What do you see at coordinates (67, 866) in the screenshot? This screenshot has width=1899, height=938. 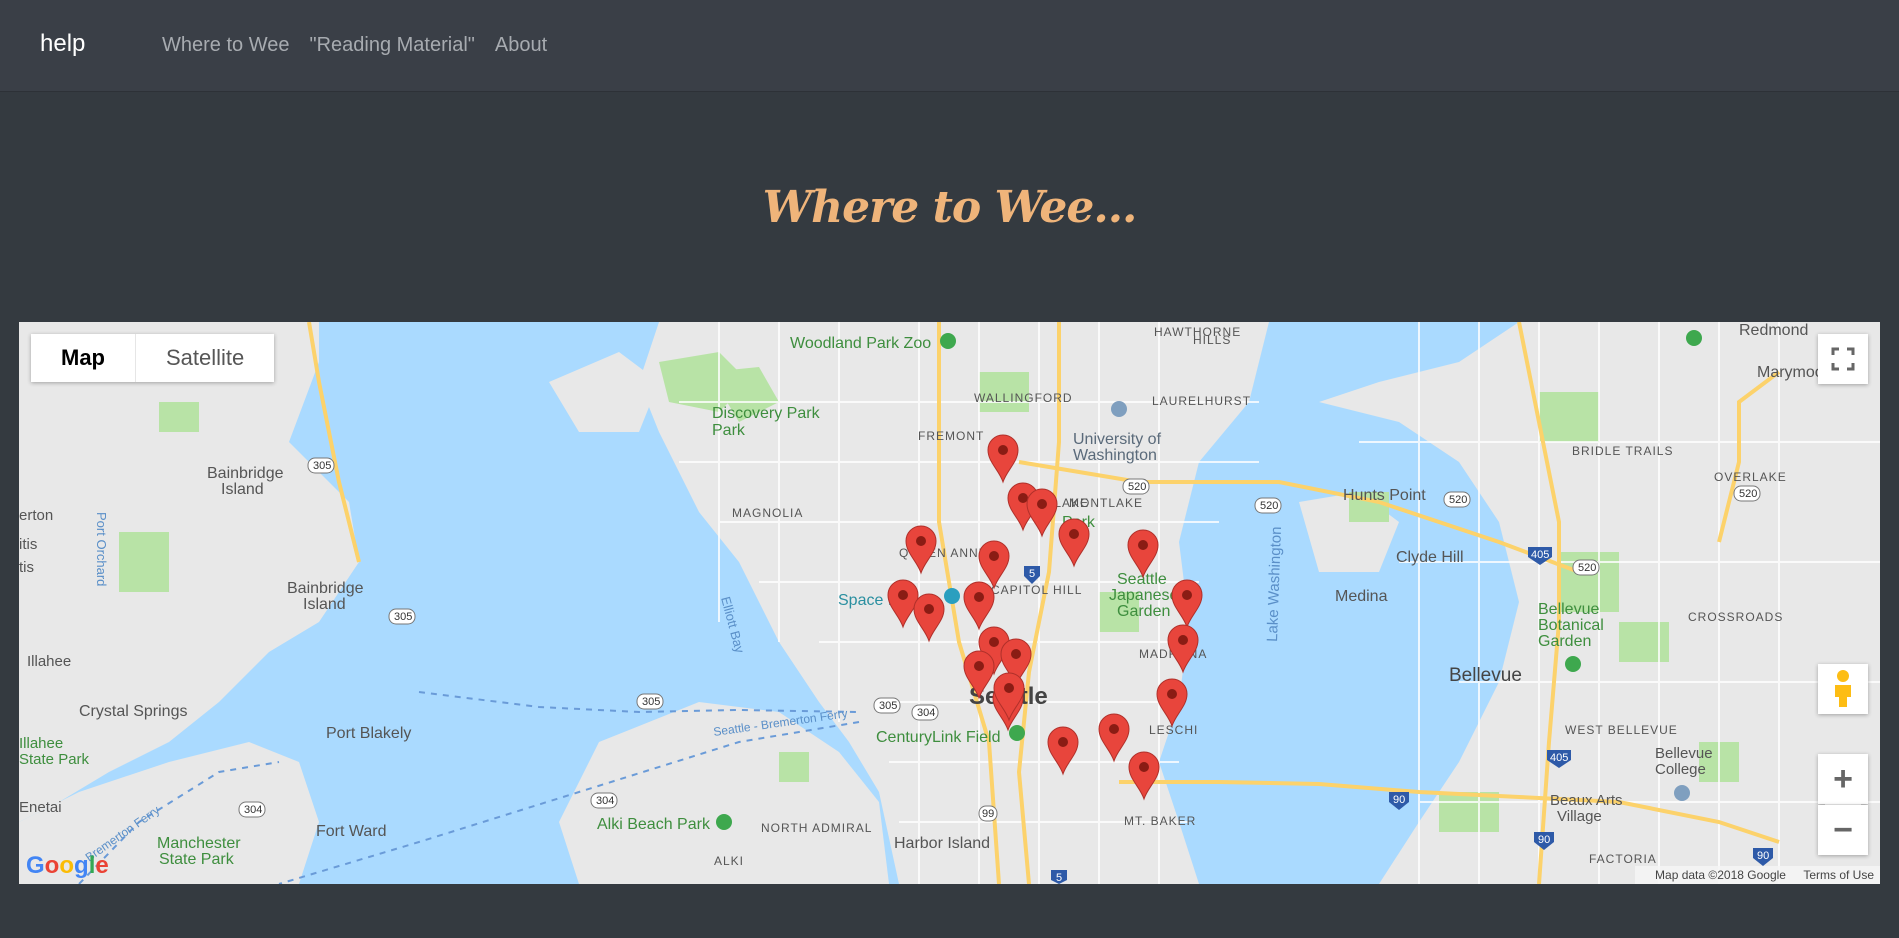 I see `google-logo: Google` at bounding box center [67, 866].